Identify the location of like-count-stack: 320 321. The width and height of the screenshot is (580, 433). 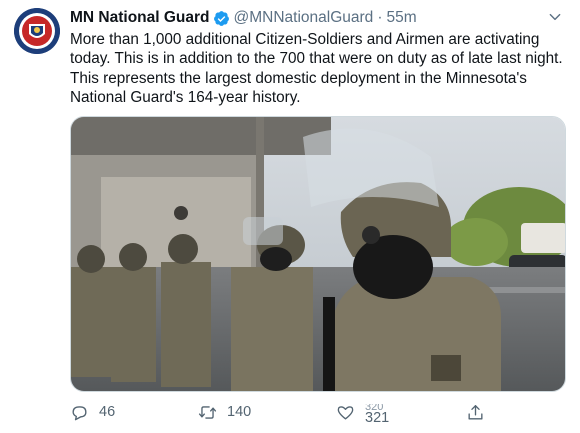
(377, 414).